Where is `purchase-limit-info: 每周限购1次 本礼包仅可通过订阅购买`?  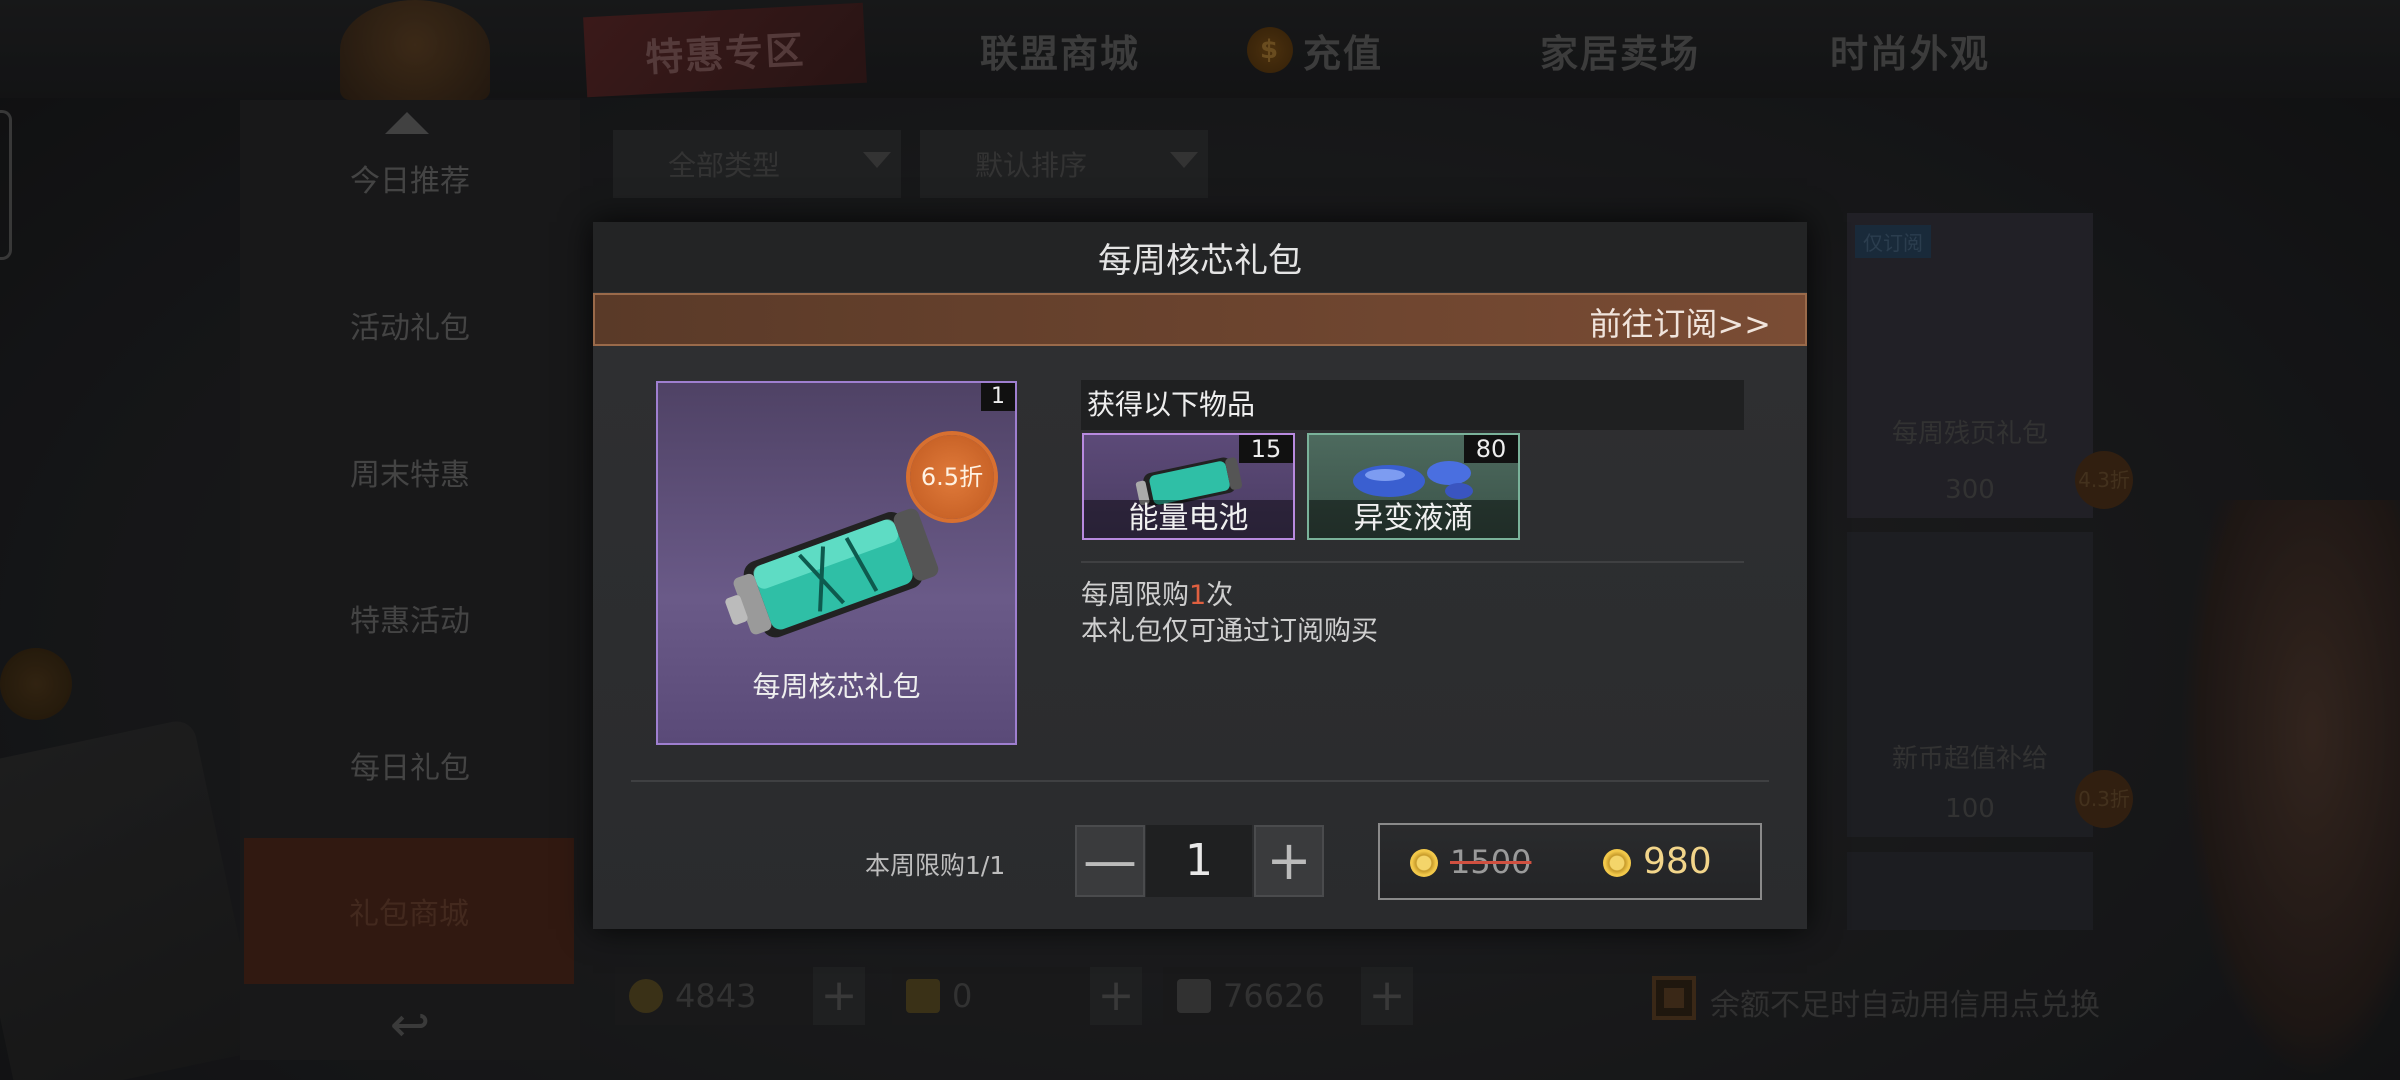 purchase-limit-info: 每周限购1次 本礼包仅可通过订阅购买 is located at coordinates (1229, 614).